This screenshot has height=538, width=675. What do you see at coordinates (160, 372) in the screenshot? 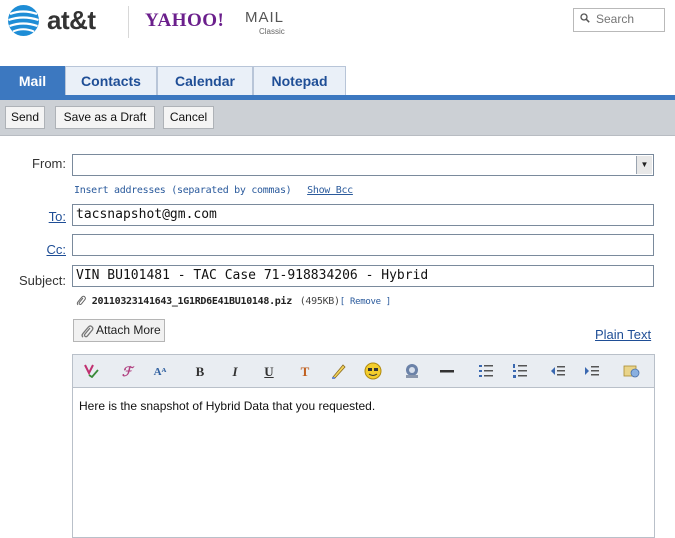
I see `font-size-icon: Aᴬ` at bounding box center [160, 372].